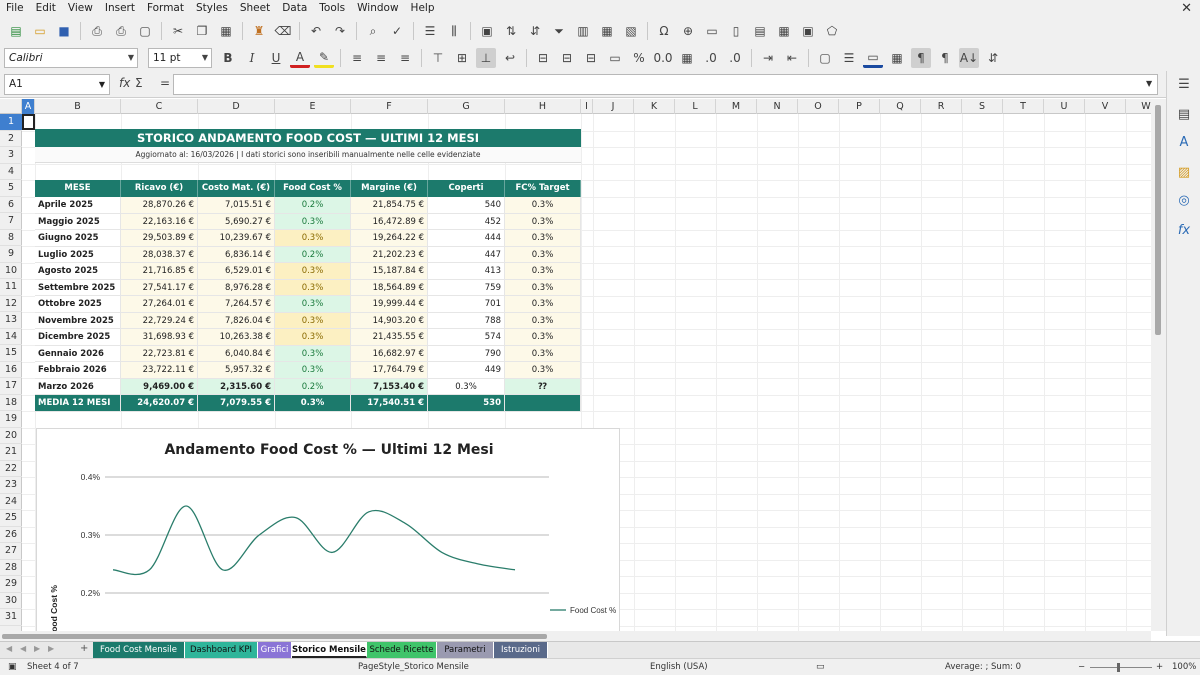  I want to click on highlight-color-icon: ✎, so click(324, 58).